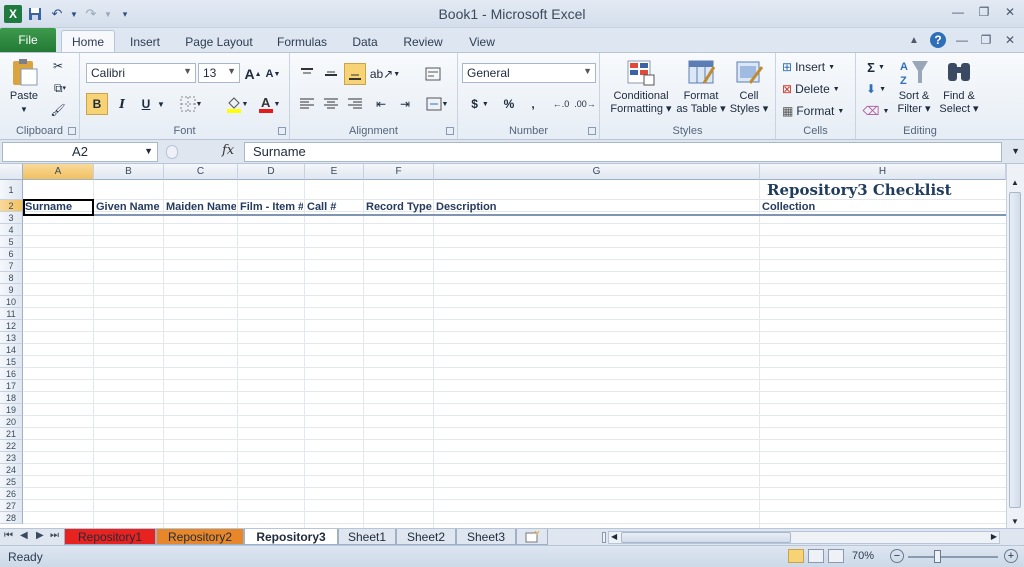  I want to click on increase-indent-icon: ⇥, so click(405, 104).